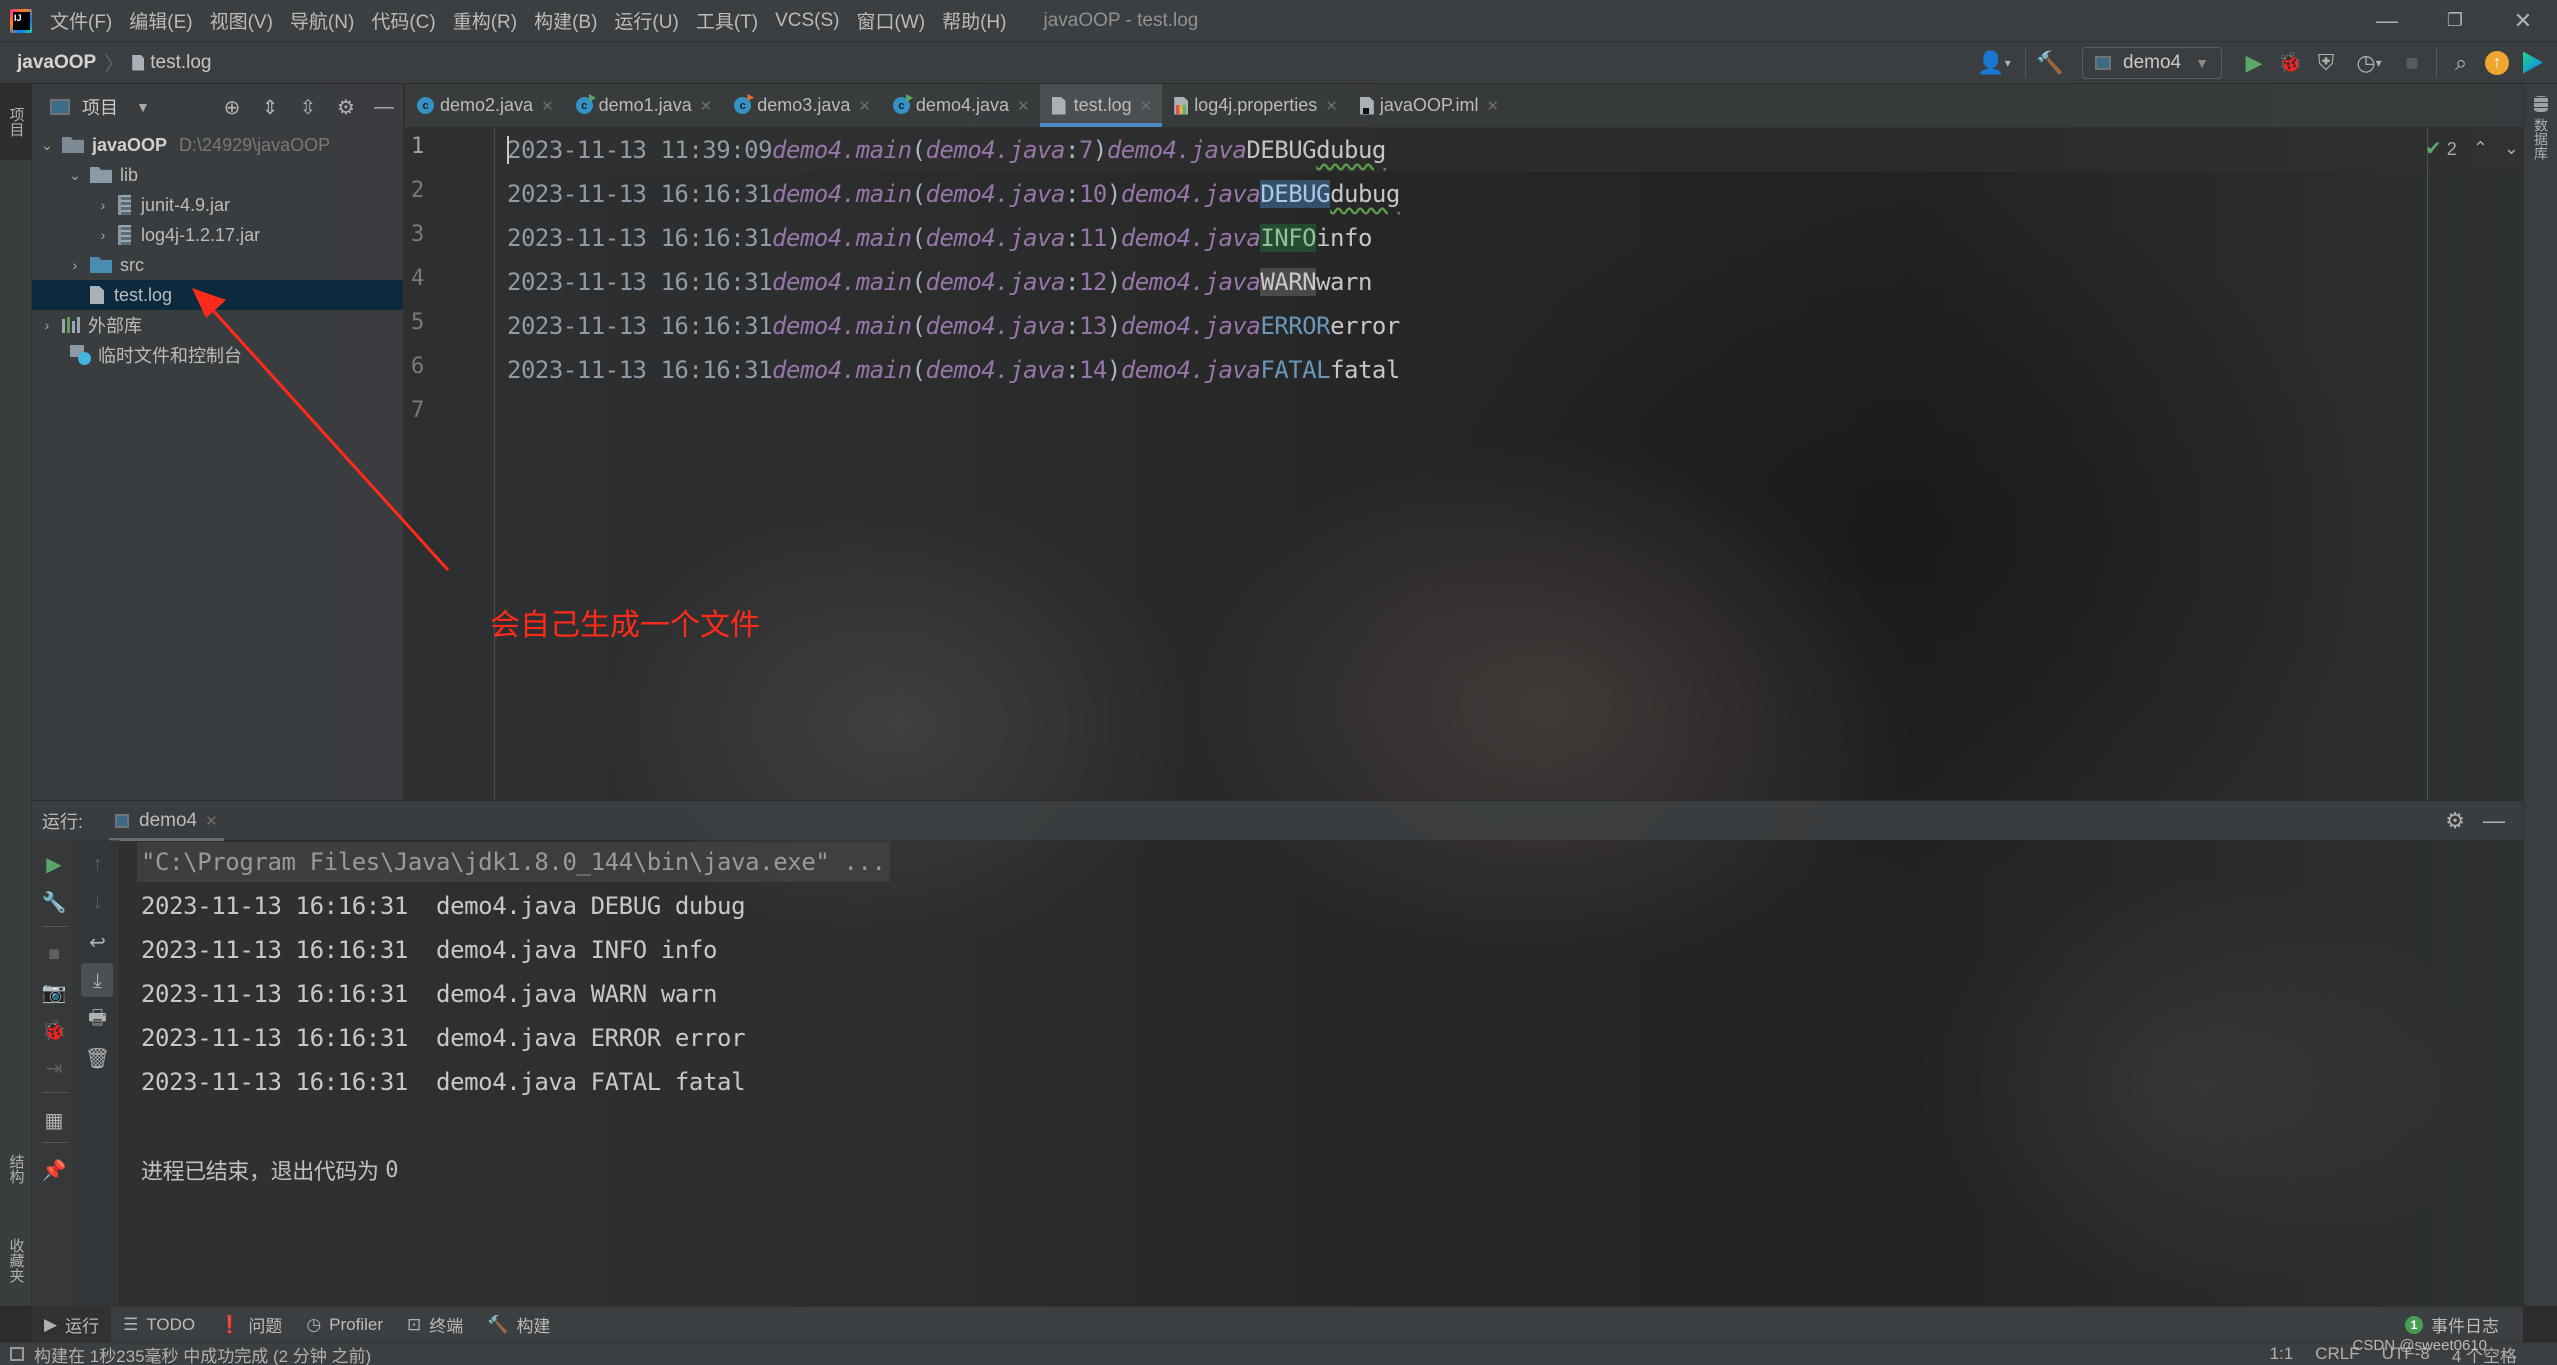 Image resolution: width=2557 pixels, height=1365 pixels. I want to click on tree-item-log4j-jar: › log4j-1.2.17.jar, so click(217, 235).